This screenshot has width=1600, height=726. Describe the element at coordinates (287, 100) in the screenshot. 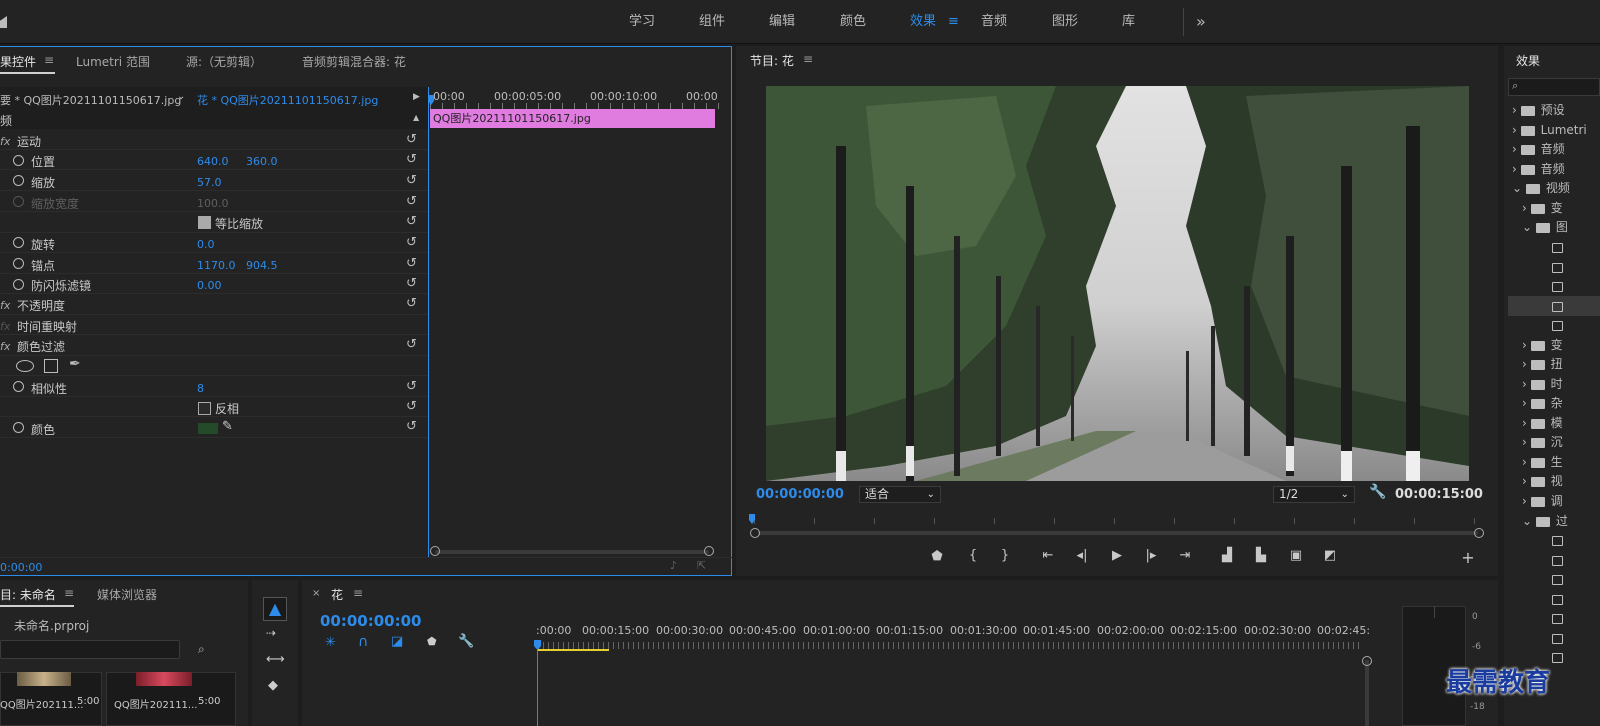

I see `seq-clip-name: 花 * QQ图片20211101150617.jpg` at that location.